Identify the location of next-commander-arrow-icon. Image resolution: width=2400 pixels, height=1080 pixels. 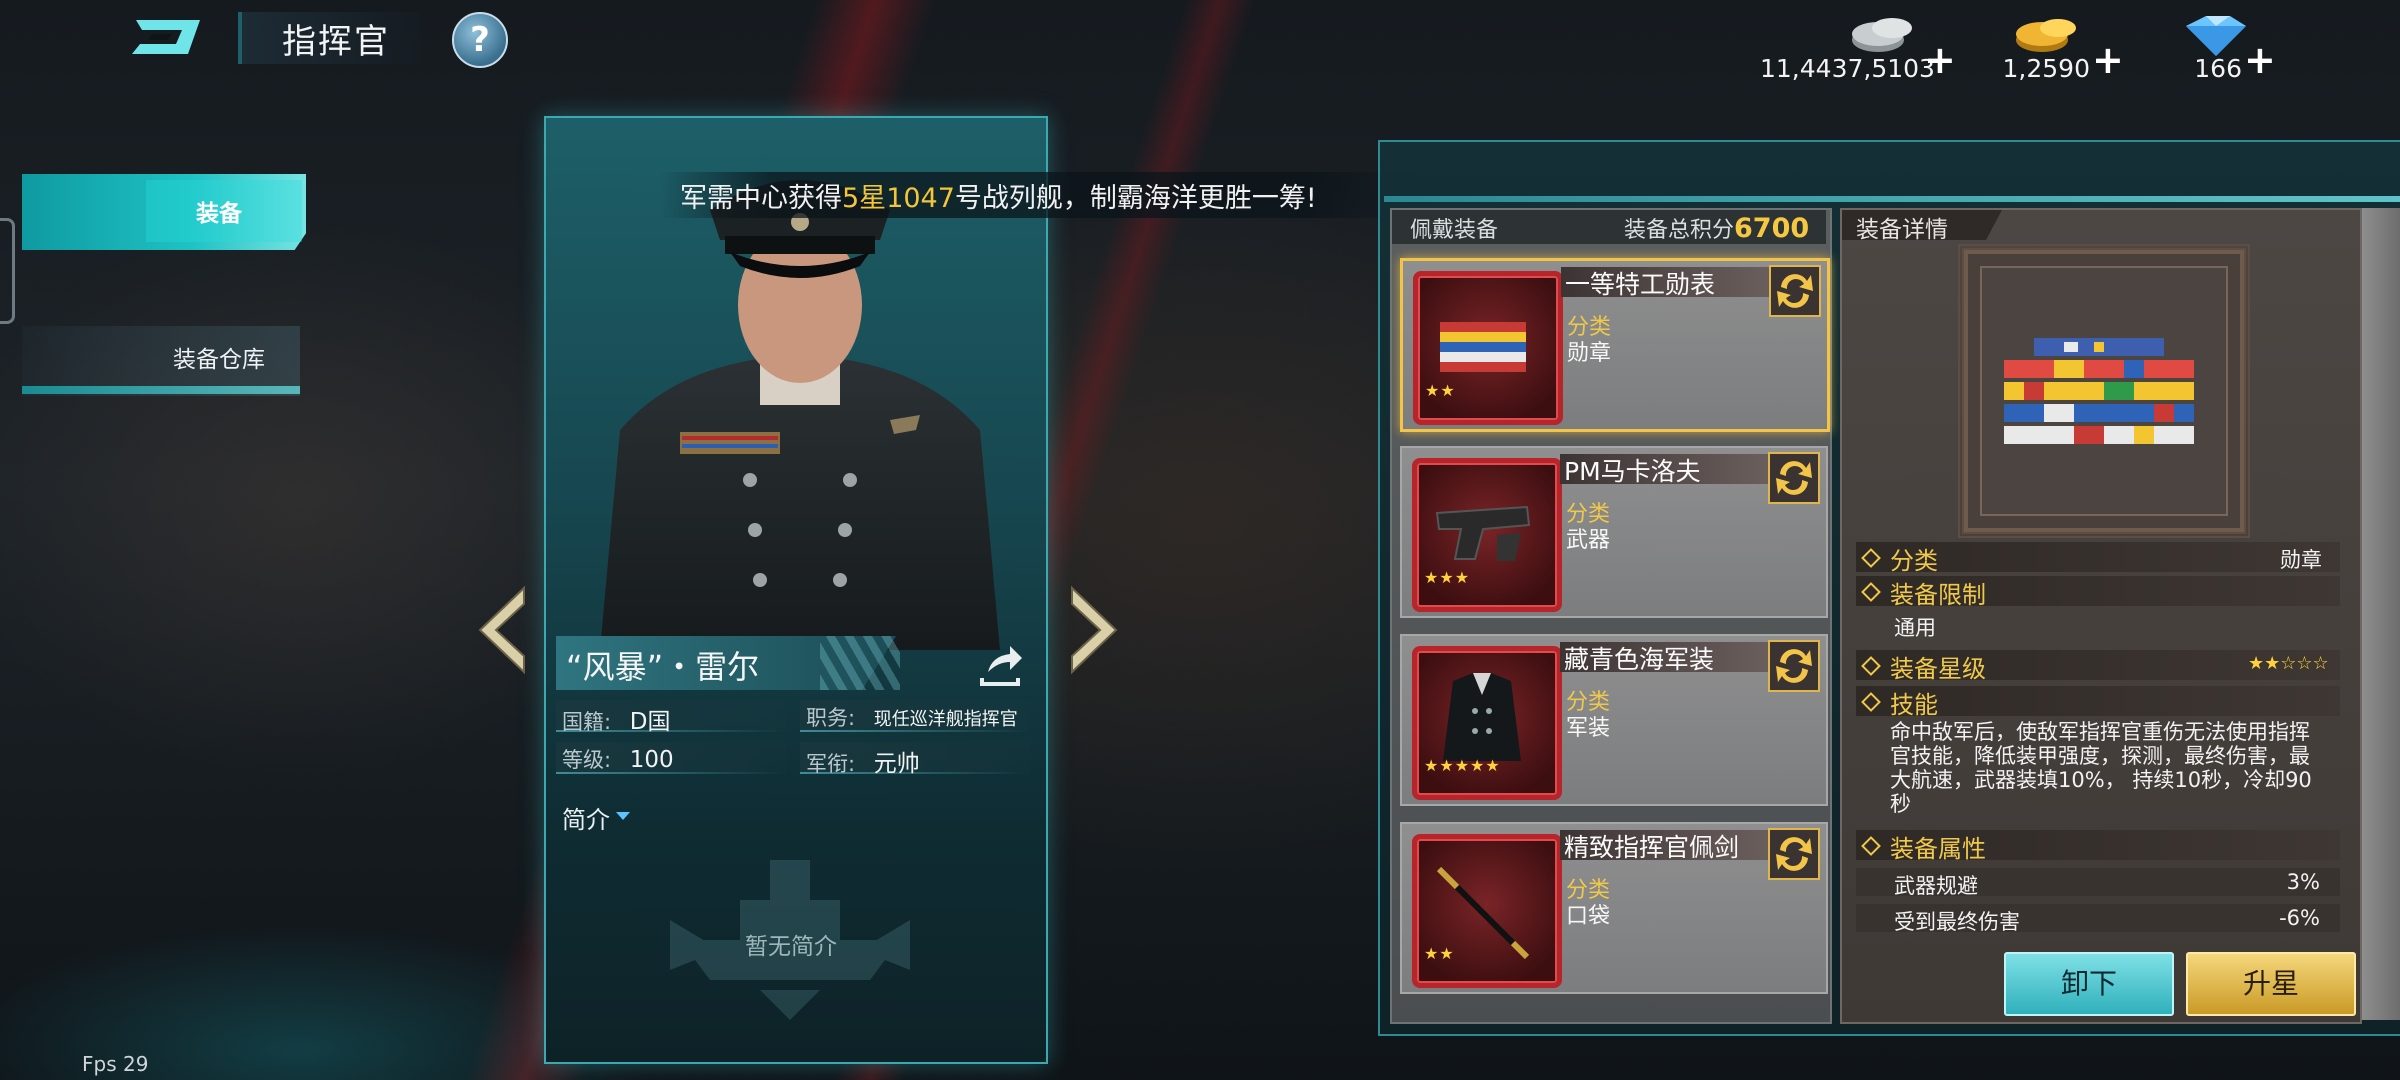
(1094, 630).